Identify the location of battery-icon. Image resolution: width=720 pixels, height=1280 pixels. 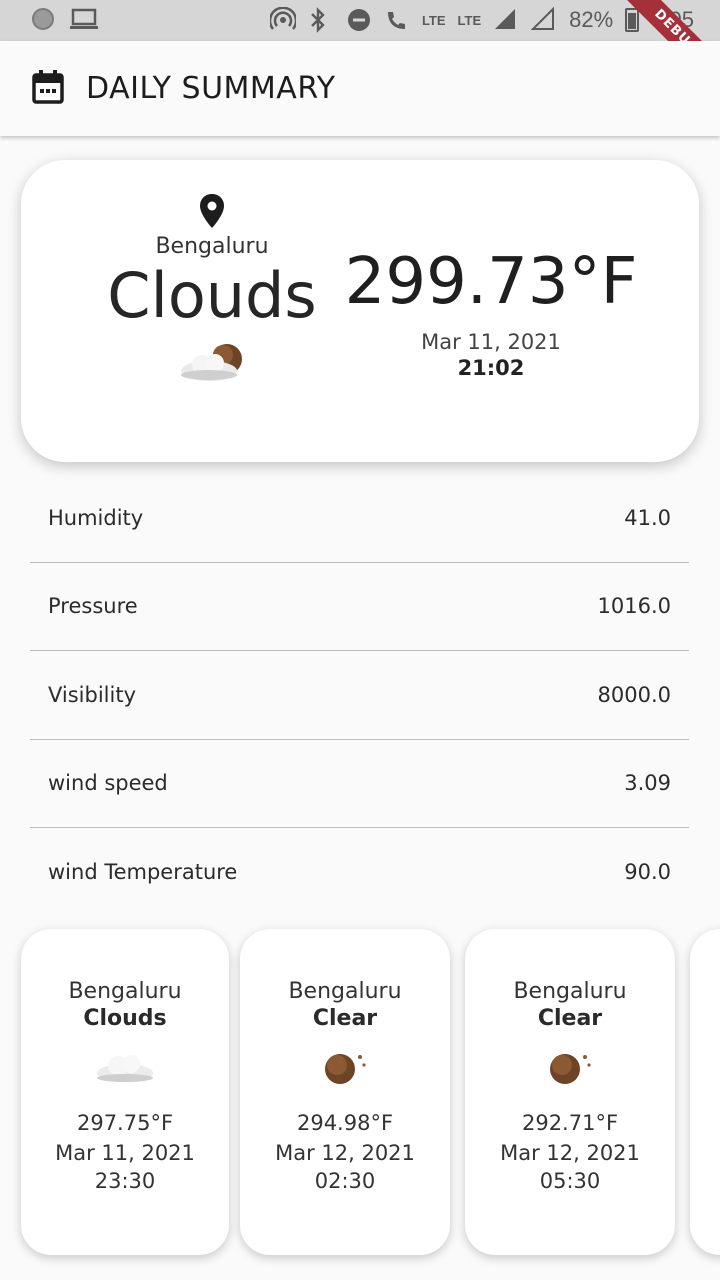
(632, 20).